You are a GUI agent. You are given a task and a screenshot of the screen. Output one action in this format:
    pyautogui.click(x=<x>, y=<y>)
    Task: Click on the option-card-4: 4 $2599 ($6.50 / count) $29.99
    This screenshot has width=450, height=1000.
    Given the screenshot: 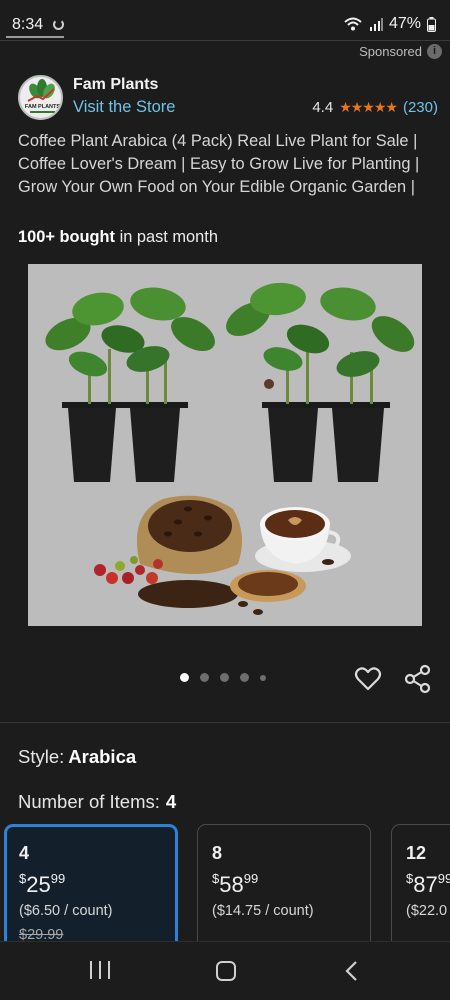 What is the action you would take?
    pyautogui.click(x=91, y=889)
    